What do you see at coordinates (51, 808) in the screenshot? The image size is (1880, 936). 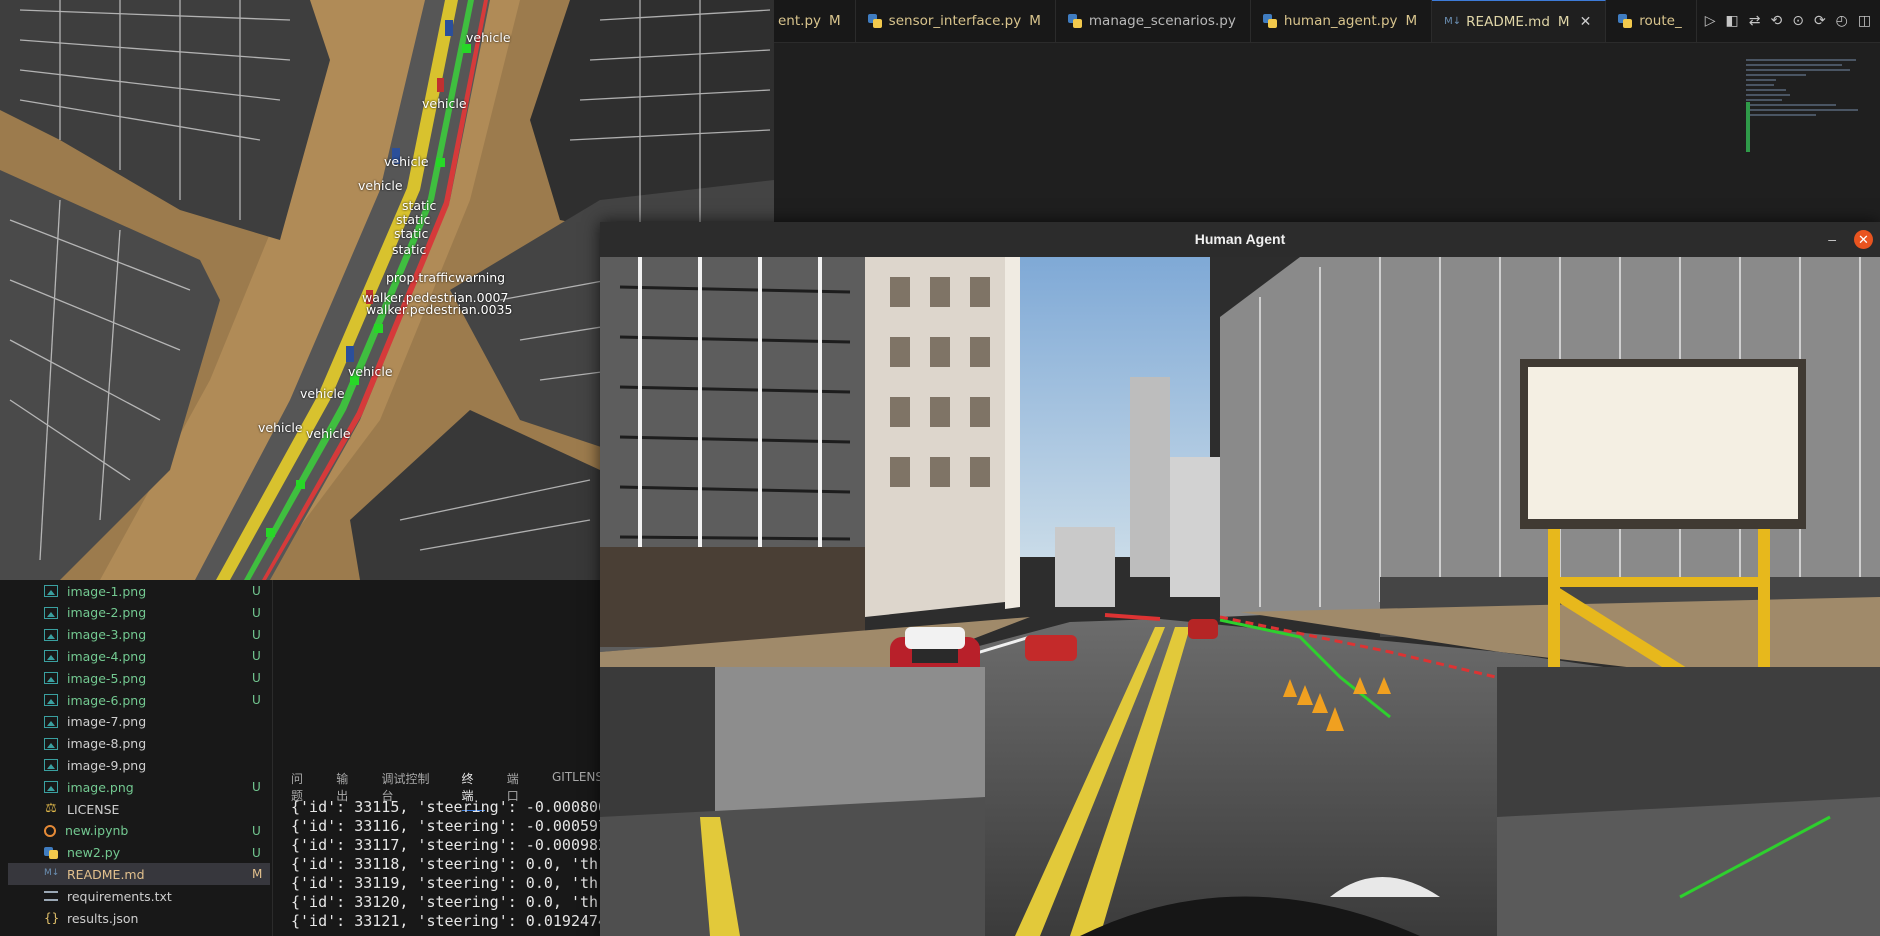 I see `license-icon: ⚖` at bounding box center [51, 808].